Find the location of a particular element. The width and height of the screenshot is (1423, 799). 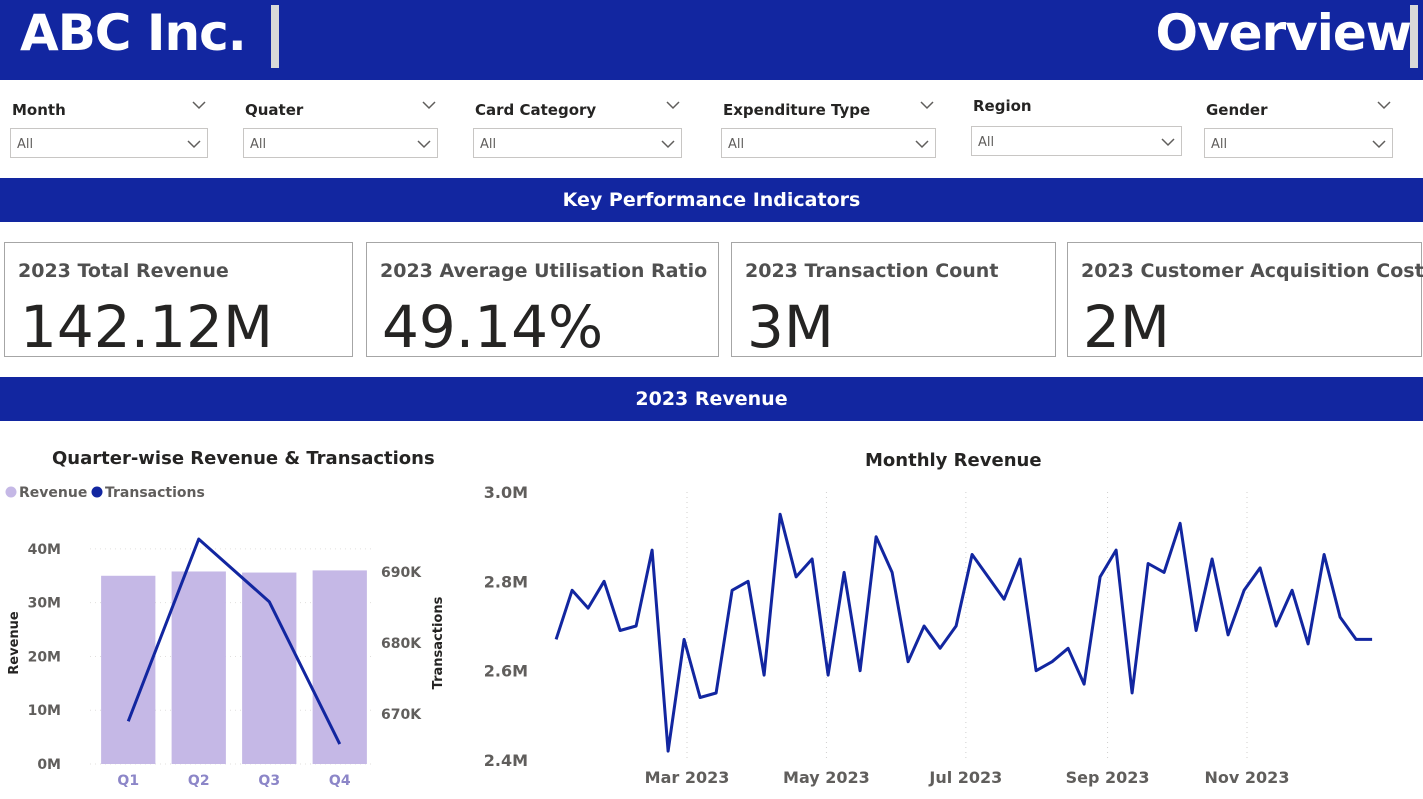

filter-month: Month All is located at coordinates (109, 128).